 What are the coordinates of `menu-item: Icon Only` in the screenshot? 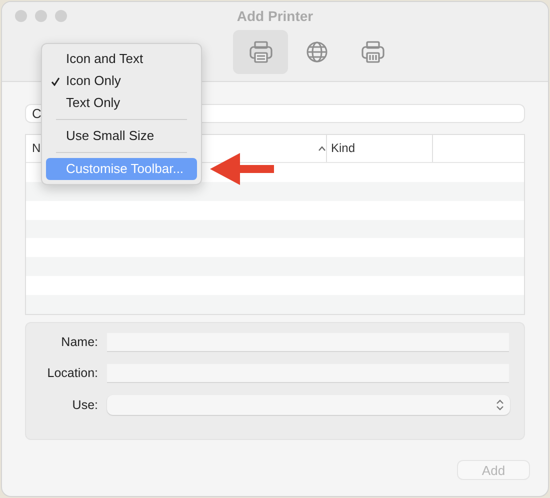 It's located at (121, 81).